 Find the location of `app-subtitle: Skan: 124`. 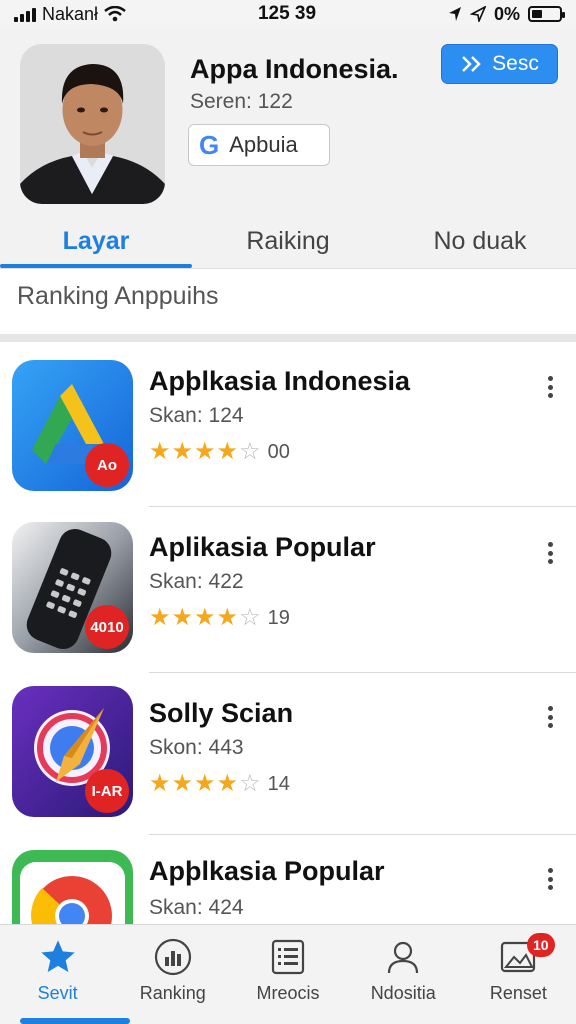

app-subtitle: Skan: 124 is located at coordinates (196, 415).